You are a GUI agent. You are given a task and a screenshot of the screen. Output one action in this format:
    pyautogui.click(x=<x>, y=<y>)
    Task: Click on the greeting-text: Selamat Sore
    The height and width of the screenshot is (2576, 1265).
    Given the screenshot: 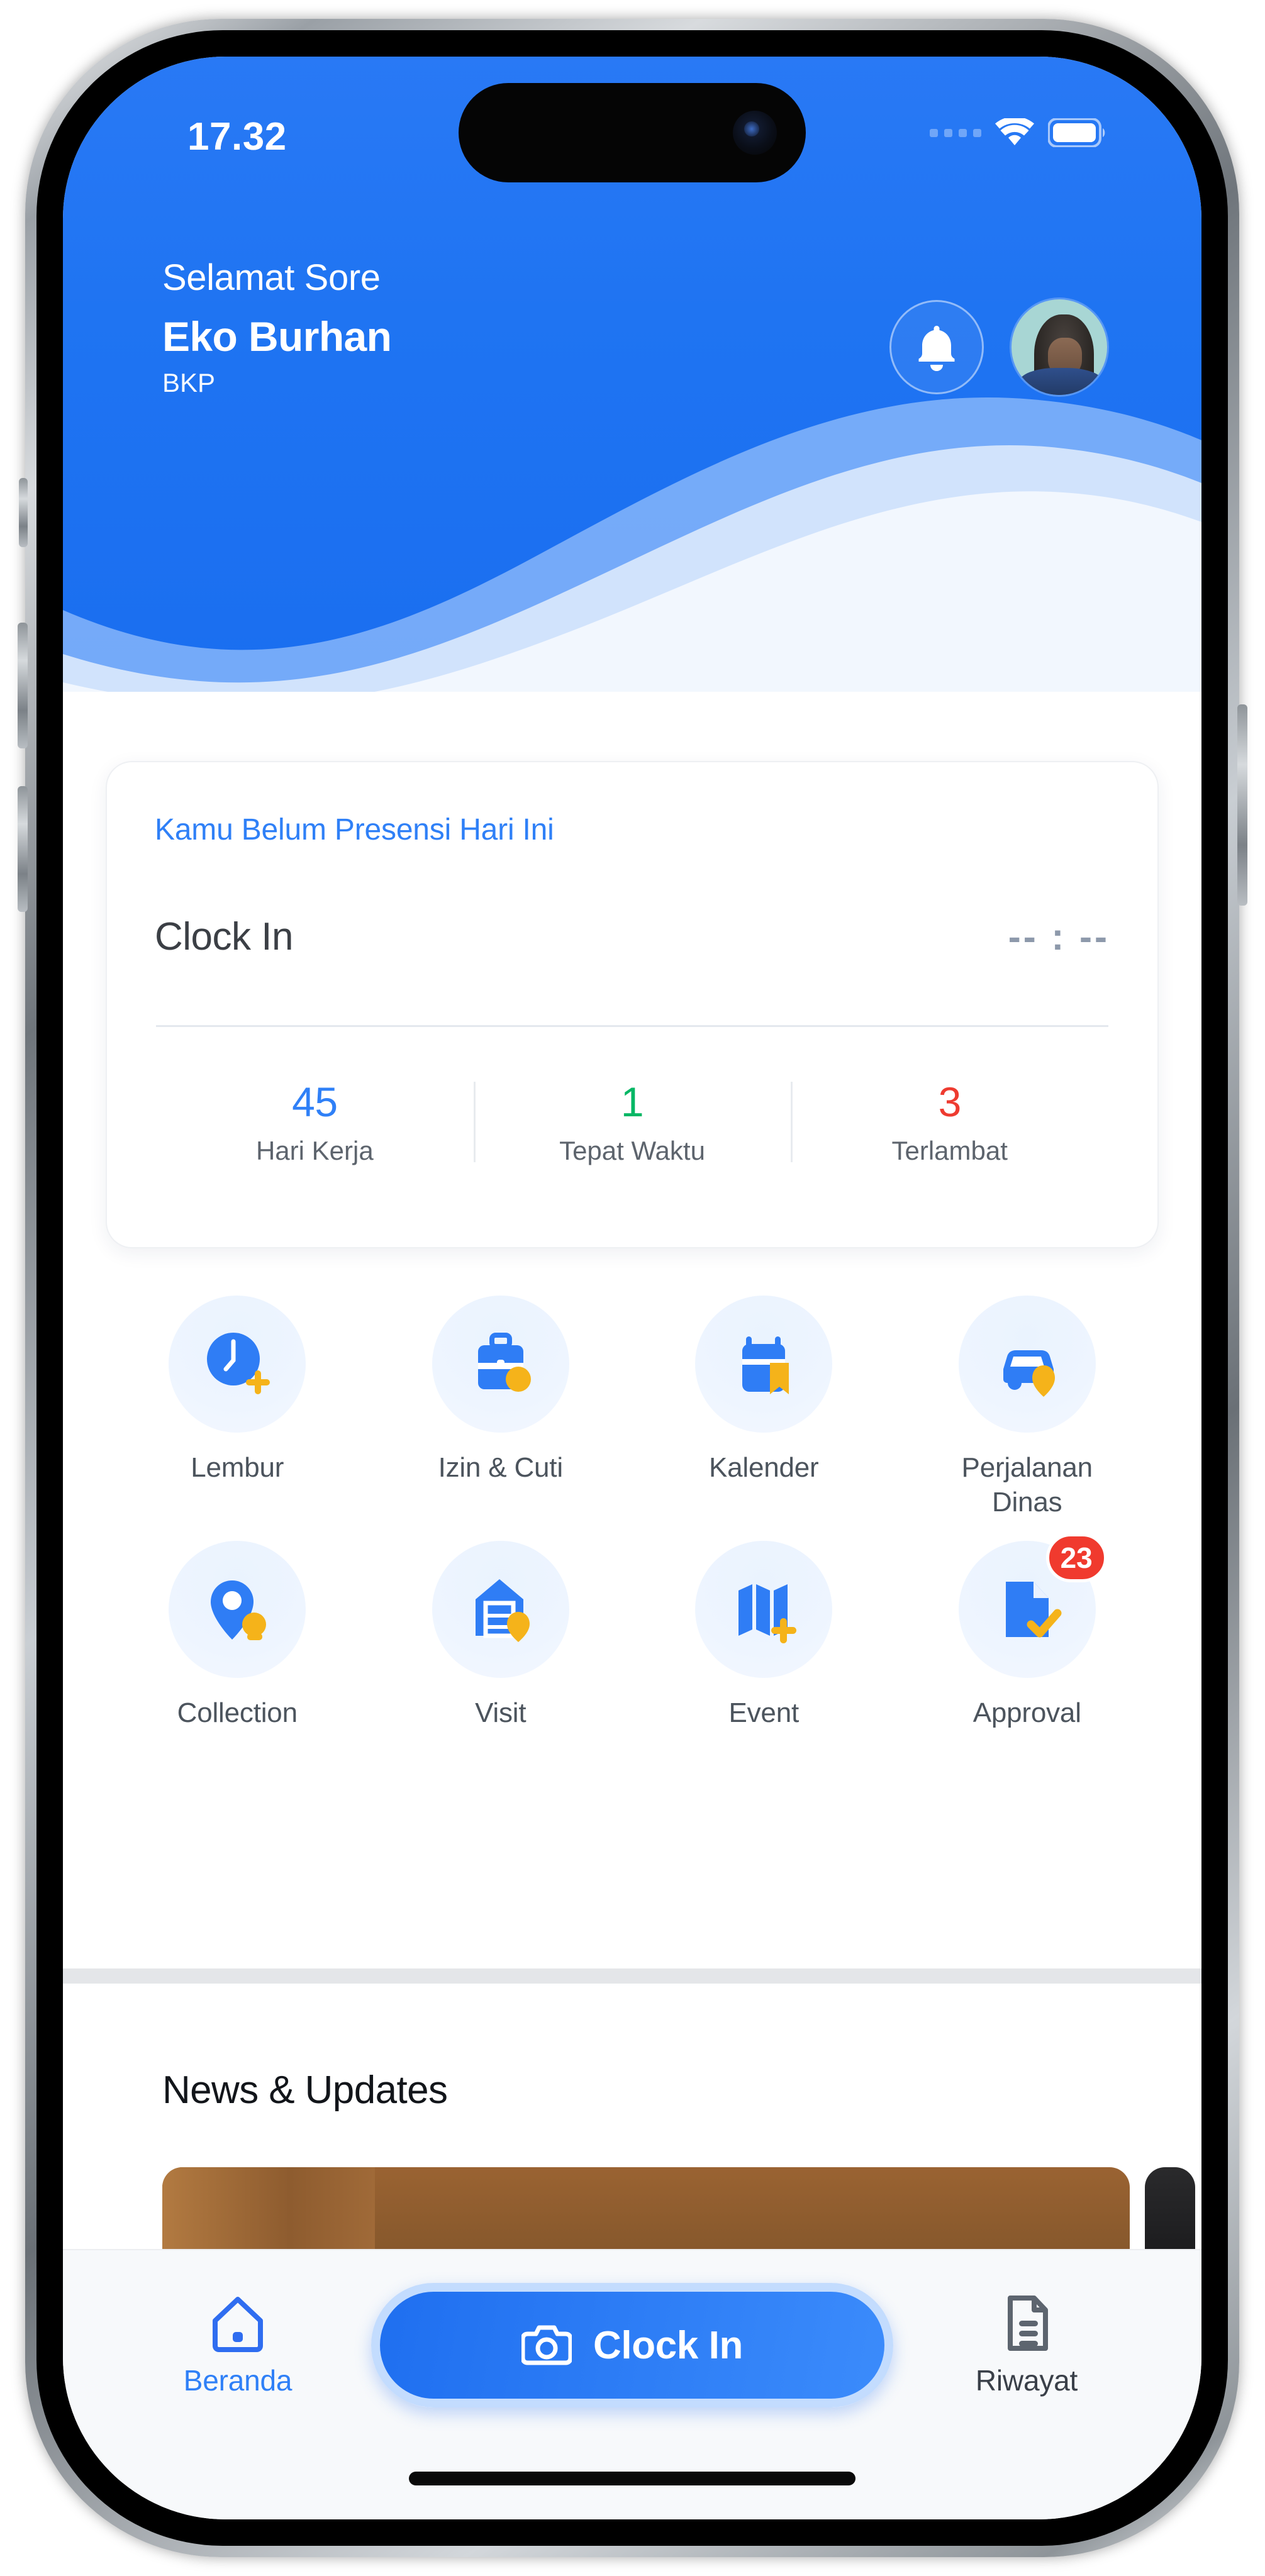 What is the action you would take?
    pyautogui.click(x=271, y=277)
    